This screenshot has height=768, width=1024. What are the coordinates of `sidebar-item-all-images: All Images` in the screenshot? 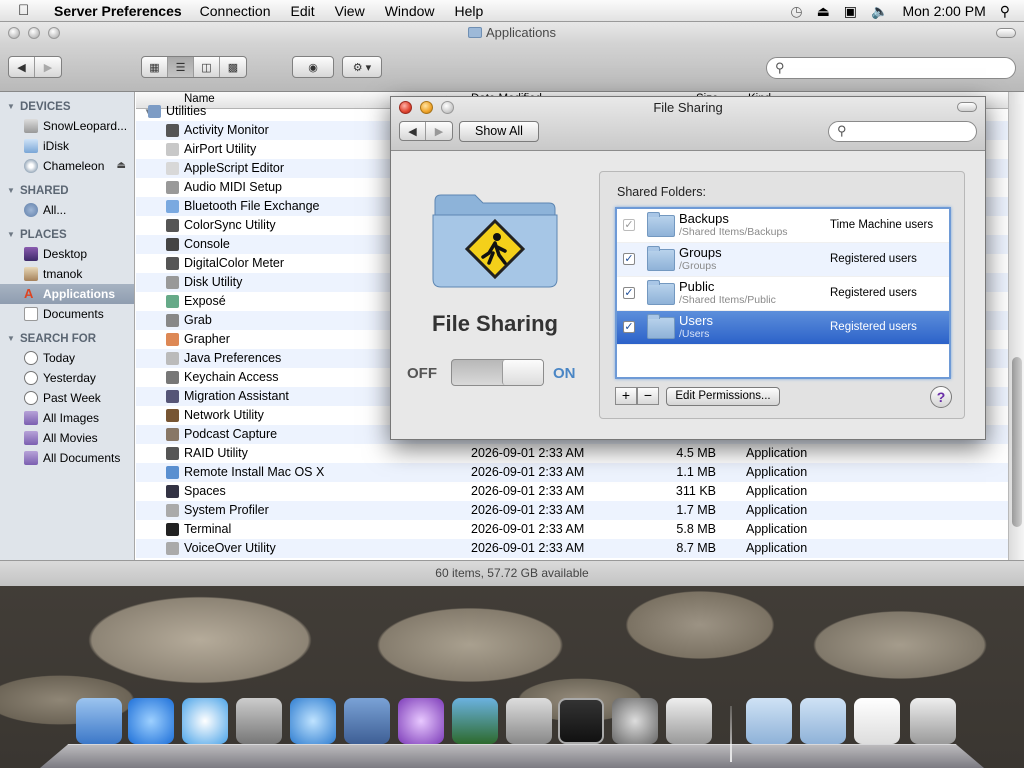 It's located at (67, 418).